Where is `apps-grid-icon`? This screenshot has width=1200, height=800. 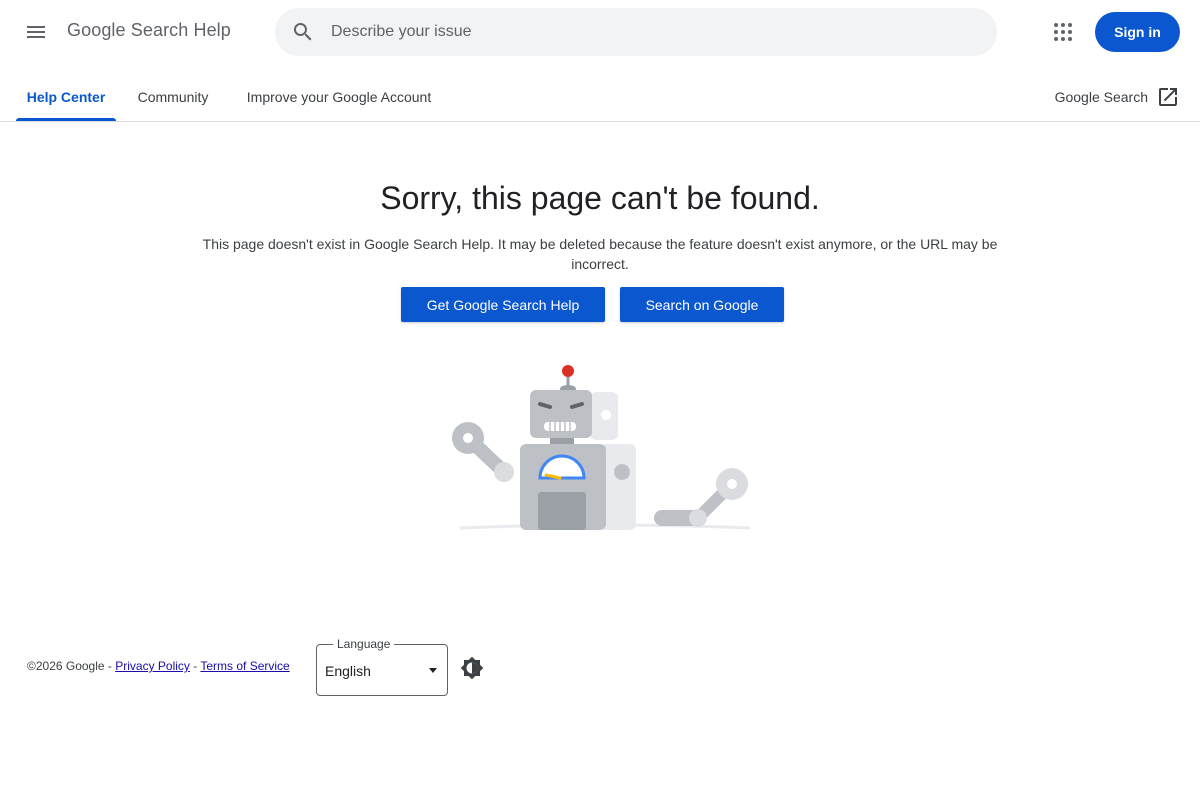 apps-grid-icon is located at coordinates (1063, 32).